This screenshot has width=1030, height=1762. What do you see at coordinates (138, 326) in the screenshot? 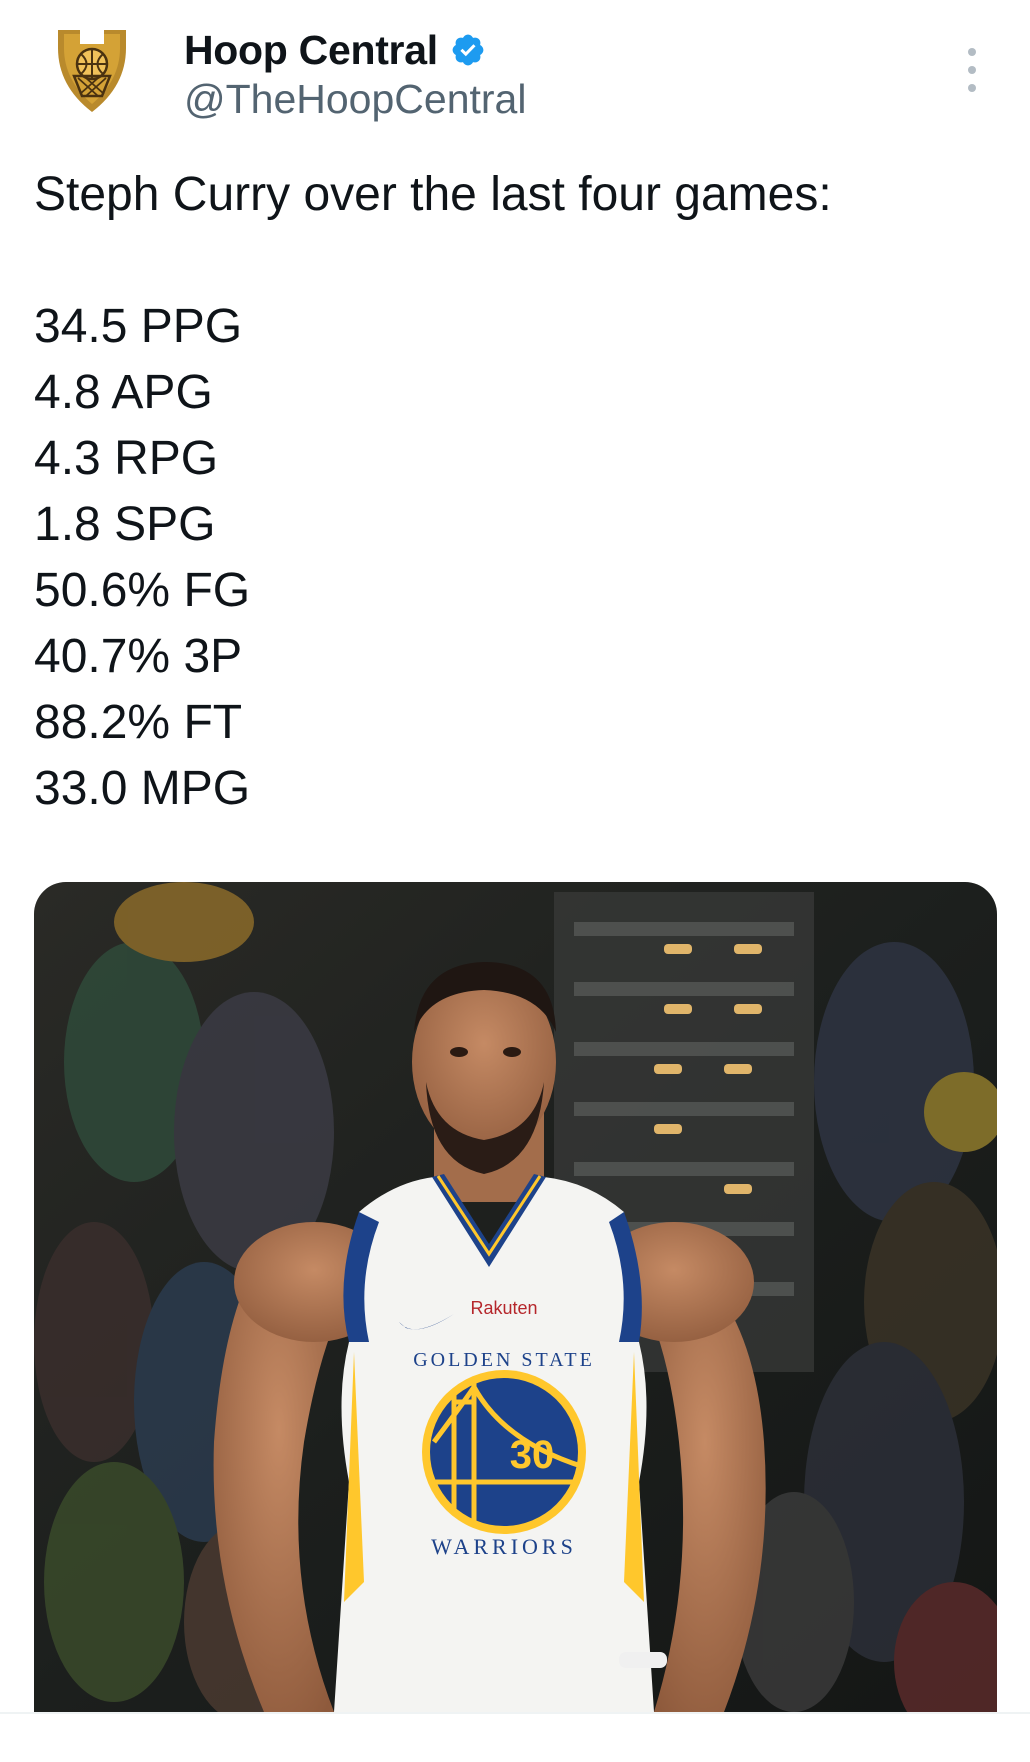
I see `stat-line: 34.5 PPG` at bounding box center [138, 326].